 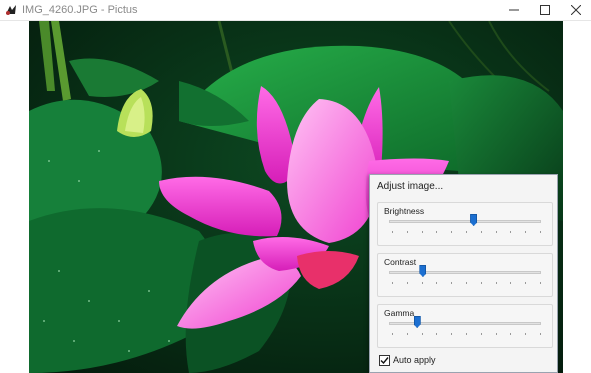 I want to click on pictus-logo-icon, so click(x=11, y=10).